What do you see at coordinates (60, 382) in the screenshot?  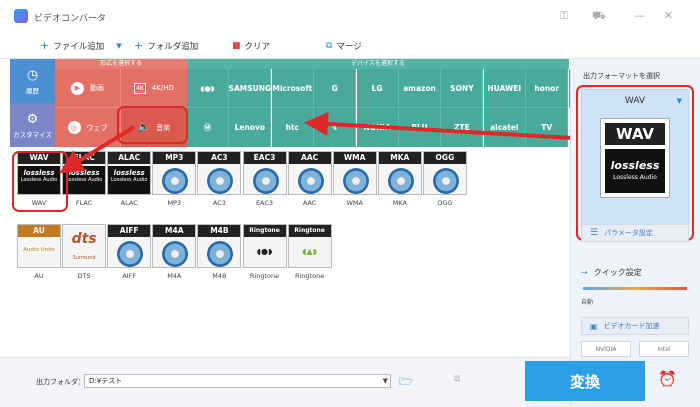 I see `output-folder-label: 出力フォルダ：` at bounding box center [60, 382].